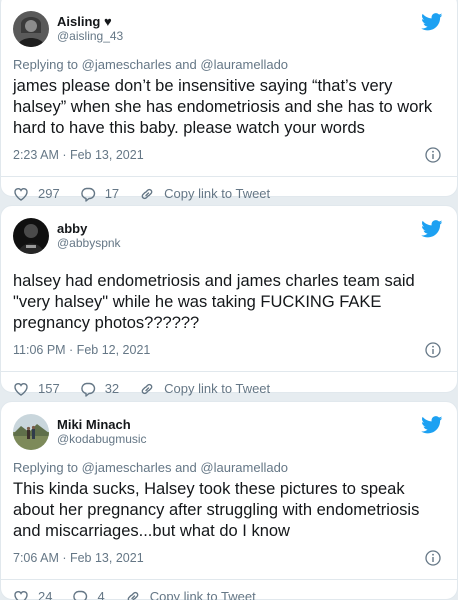 This screenshot has width=458, height=600. Describe the element at coordinates (78, 558) in the screenshot. I see `timestamp: 7:06 AM · Feb 13, 2021` at that location.